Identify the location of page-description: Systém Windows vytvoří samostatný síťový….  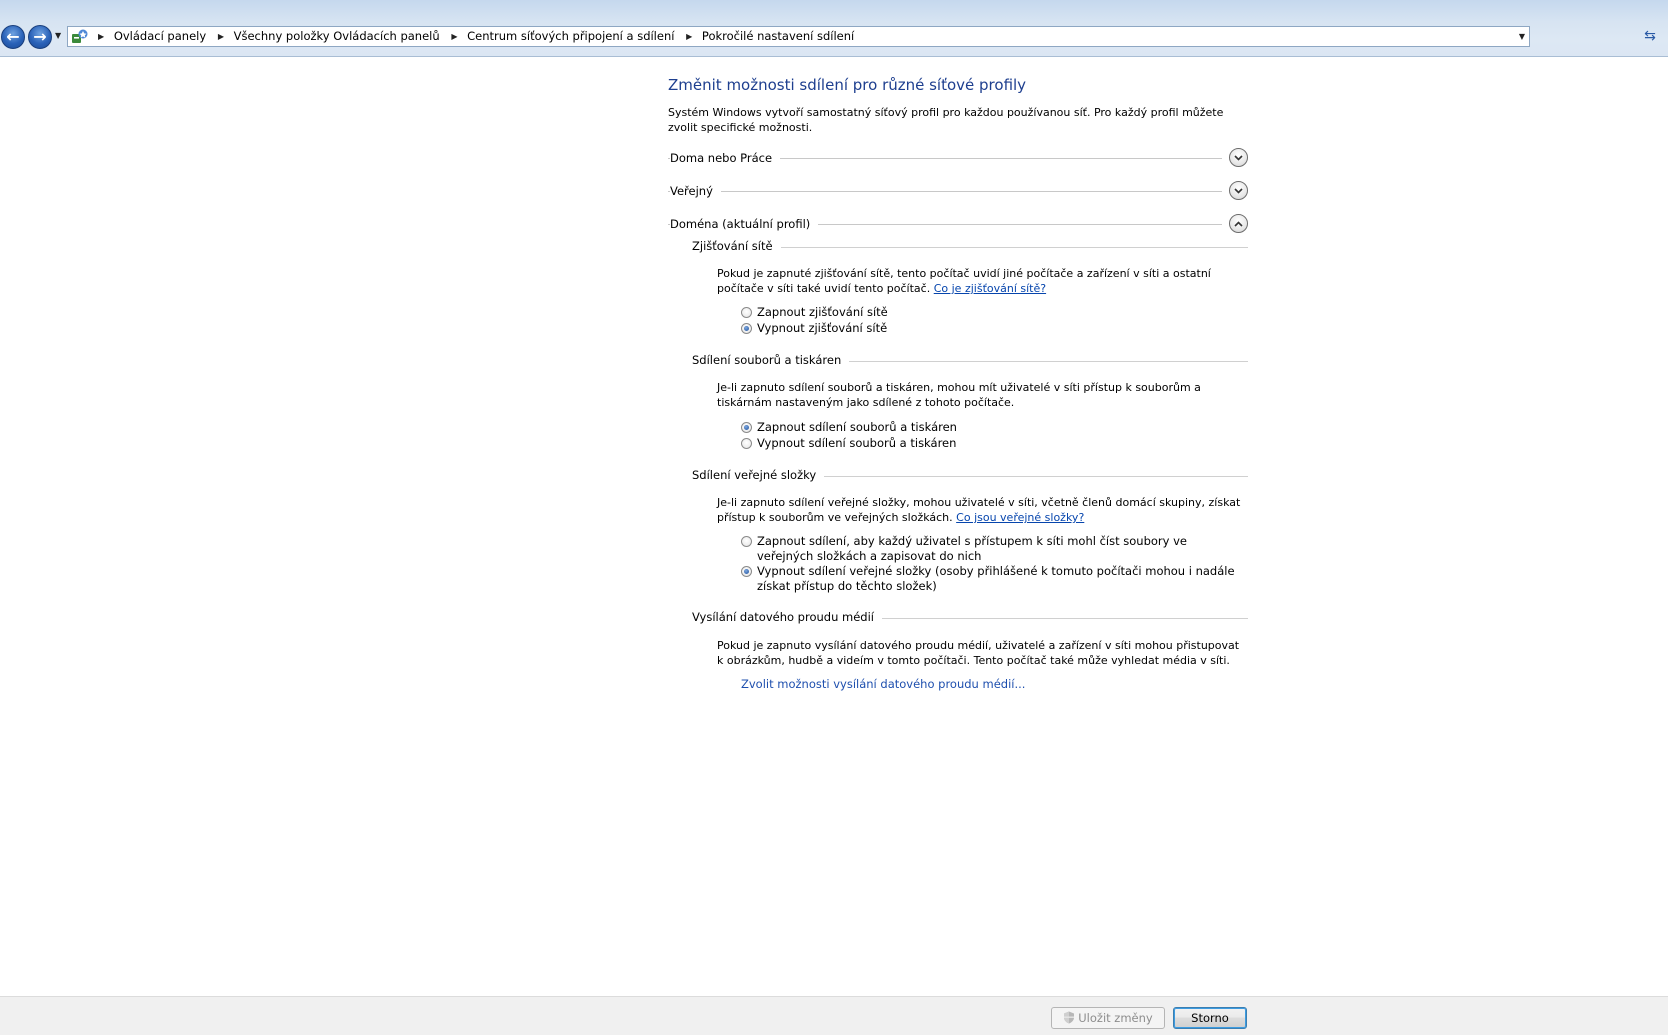
(946, 120).